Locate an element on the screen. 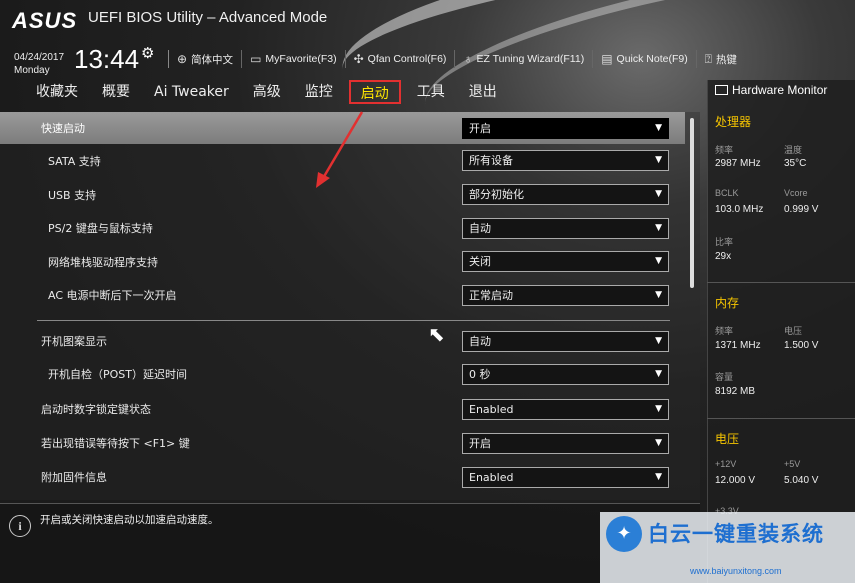  globe-icon: ⊕ is located at coordinates (182, 59).